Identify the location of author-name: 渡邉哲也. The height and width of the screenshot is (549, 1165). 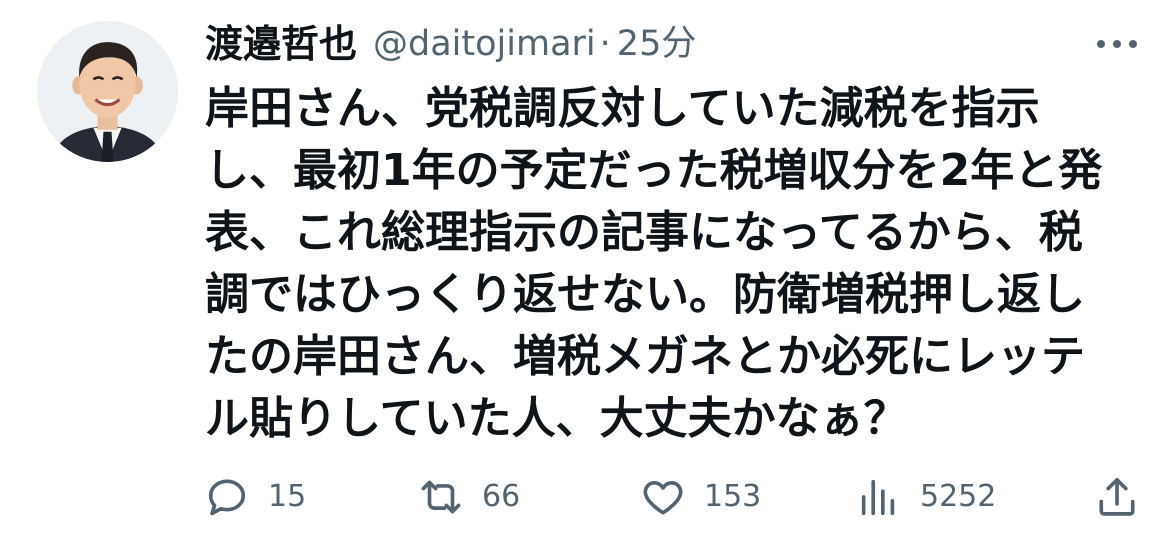
(281, 44).